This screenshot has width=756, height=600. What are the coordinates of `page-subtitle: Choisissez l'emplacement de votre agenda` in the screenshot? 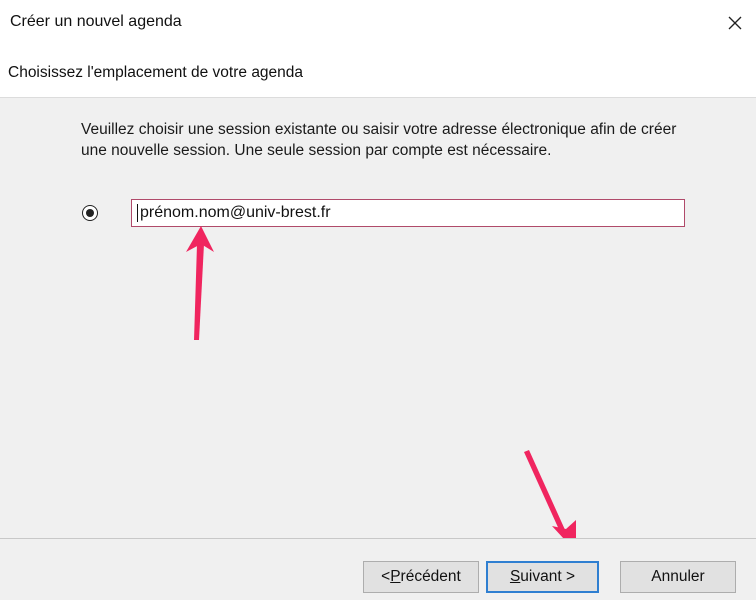 It's located at (156, 72).